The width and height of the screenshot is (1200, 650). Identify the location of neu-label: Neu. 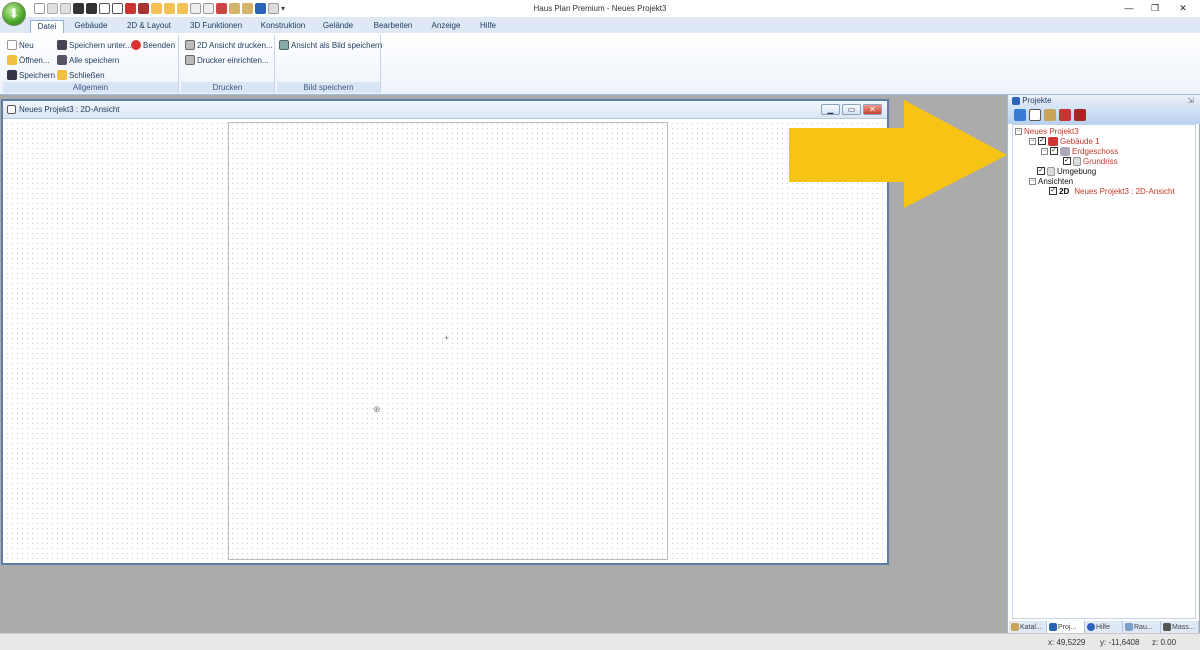
(26, 45).